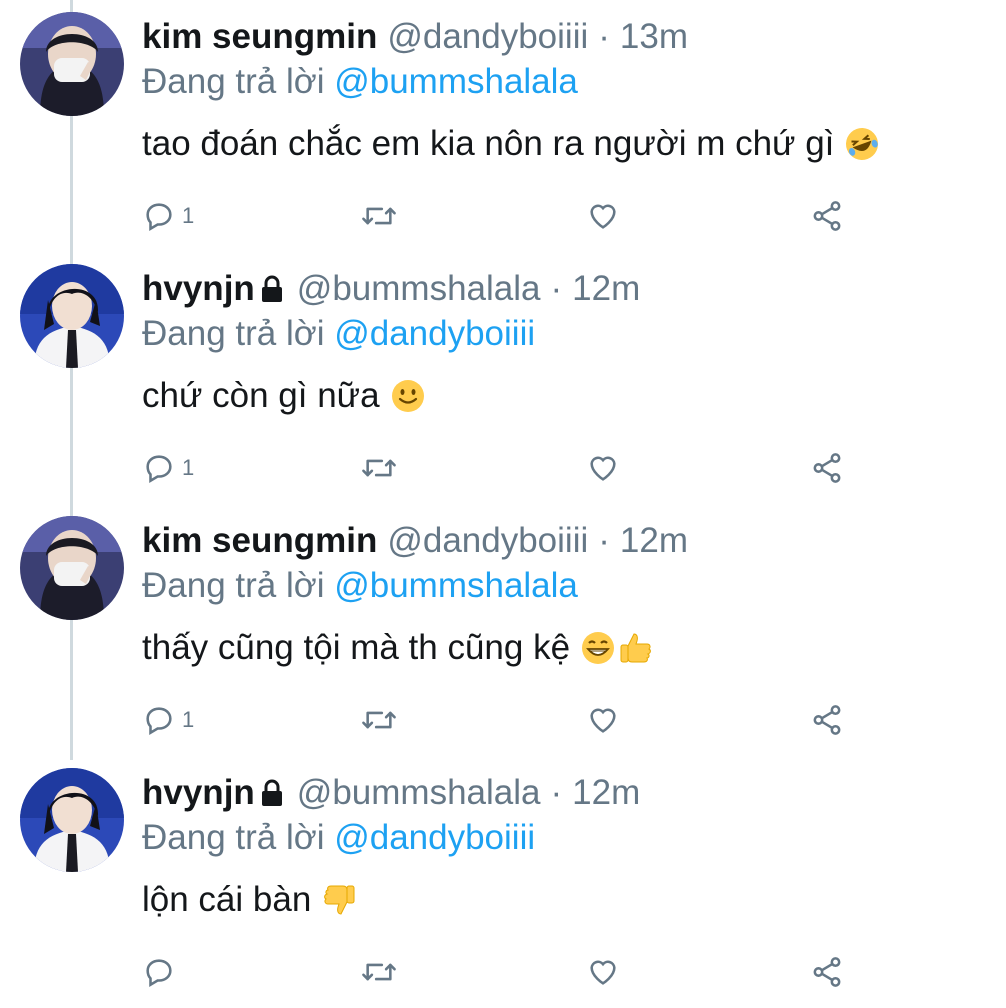  What do you see at coordinates (407, 396) in the screenshot?
I see `slight-smile-emoji` at bounding box center [407, 396].